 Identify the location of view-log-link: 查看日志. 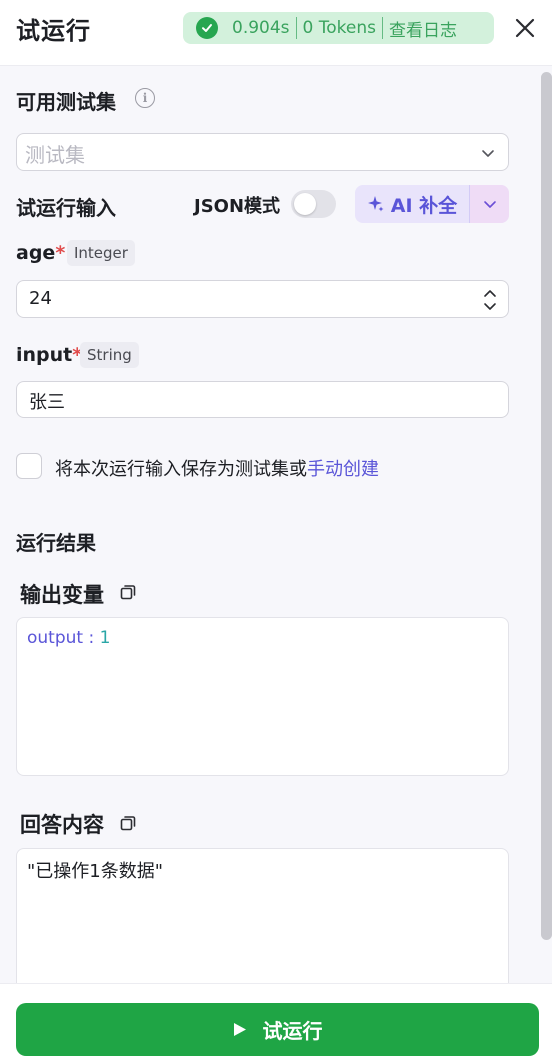
(423, 28).